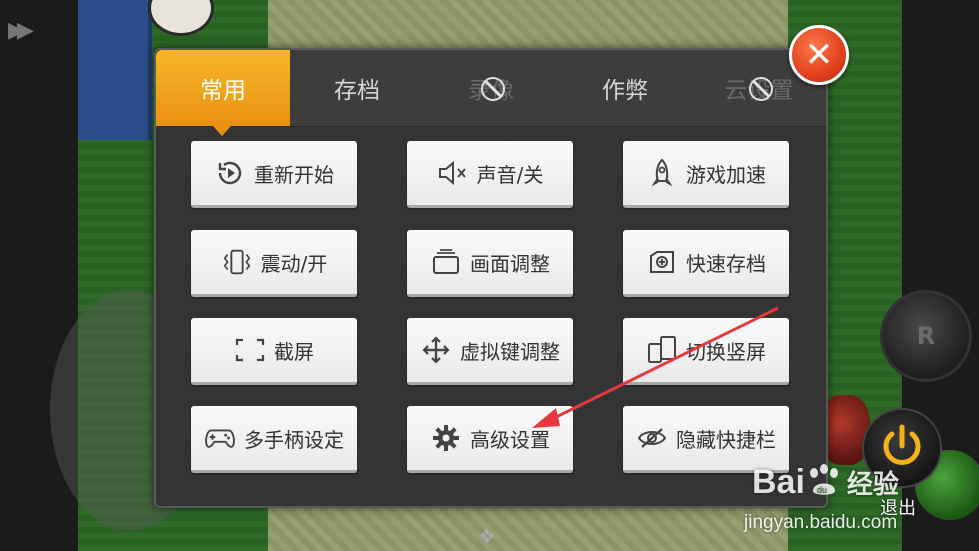 Image resolution: width=979 pixels, height=551 pixels. What do you see at coordinates (21, 30) in the screenshot?
I see `fast-forward-icon: ▶▶` at bounding box center [21, 30].